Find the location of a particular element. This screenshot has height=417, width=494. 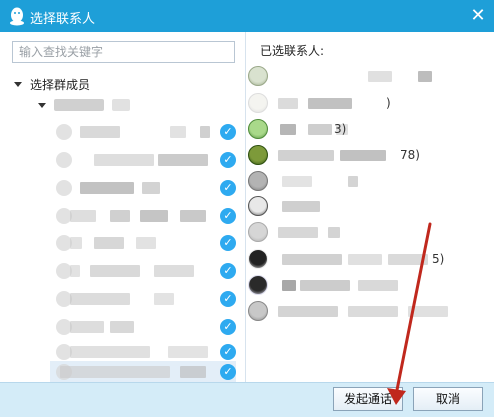

contact-suffix: ) is located at coordinates (388, 103).